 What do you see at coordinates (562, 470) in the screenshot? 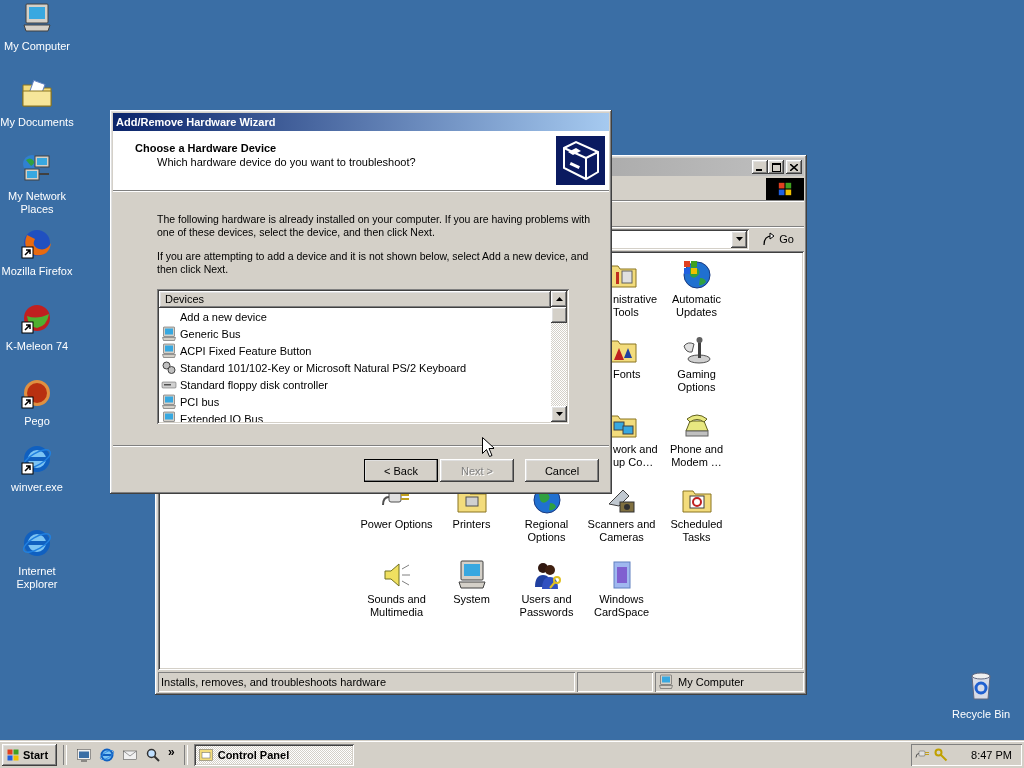
I see `wizard-button: Cancel` at bounding box center [562, 470].